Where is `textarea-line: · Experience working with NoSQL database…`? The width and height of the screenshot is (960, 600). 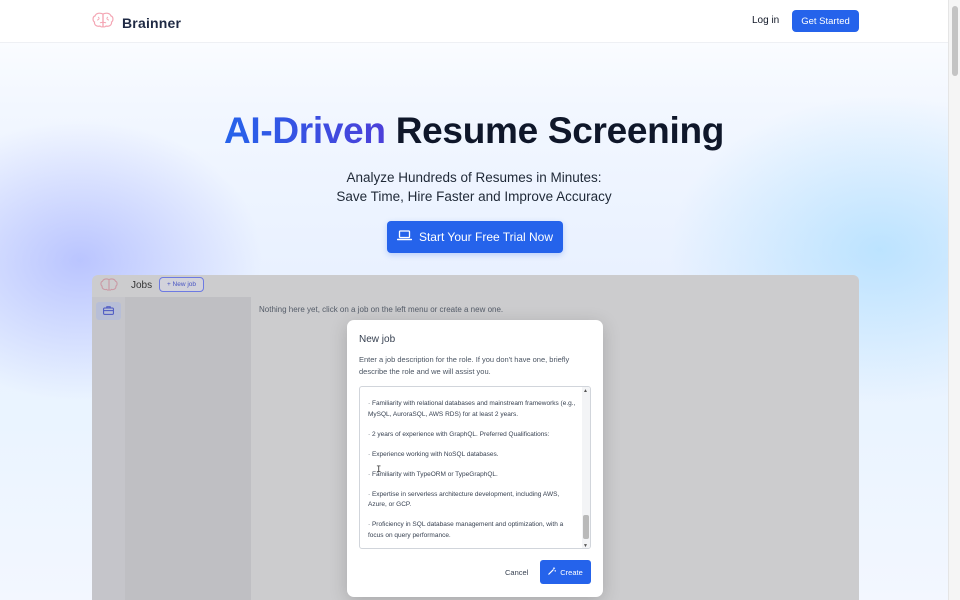 textarea-line: · Experience working with NoSQL database… is located at coordinates (433, 454).